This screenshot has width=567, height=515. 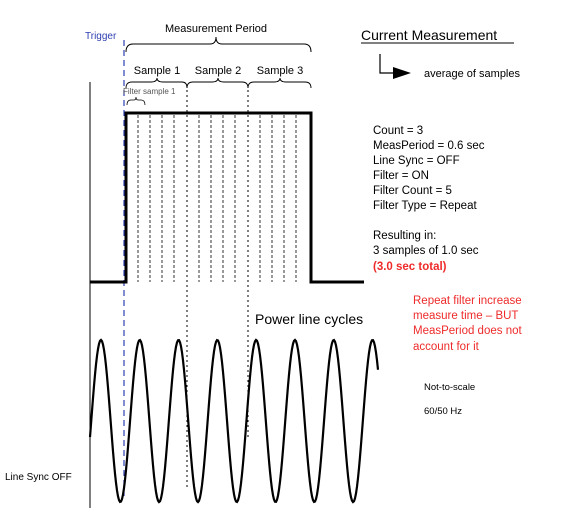 I want to click on warning-line-1: Repeat filter increase, so click(x=467, y=301).